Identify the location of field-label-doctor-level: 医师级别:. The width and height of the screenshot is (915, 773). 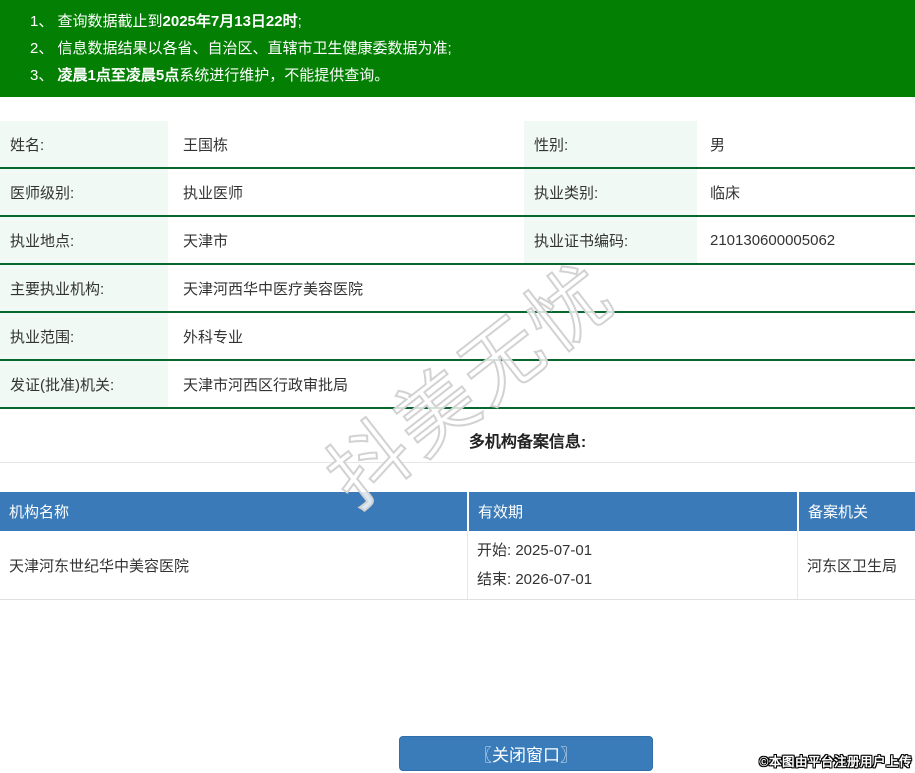
(84, 192).